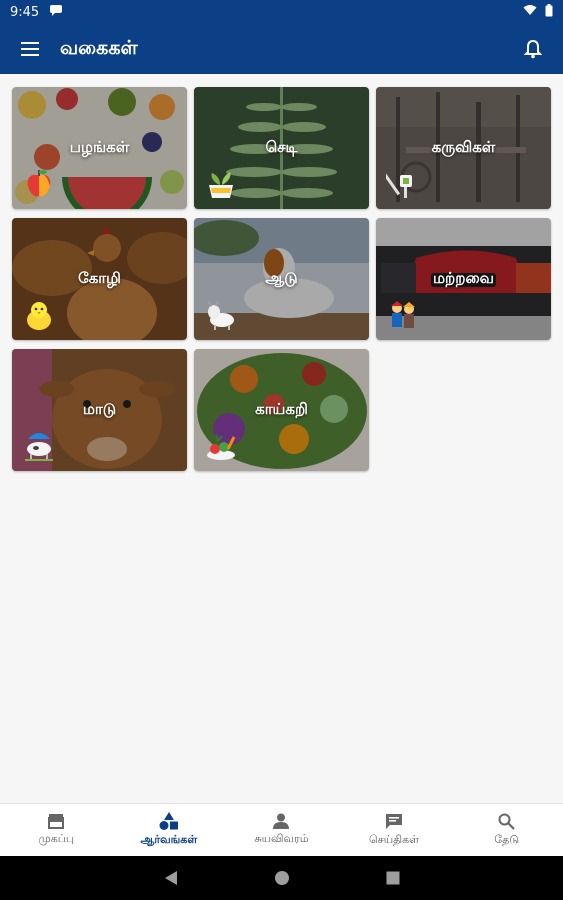 Image resolution: width=563 pixels, height=900 pixels. Describe the element at coordinates (549, 12) in the screenshot. I see `battery-icon` at that location.